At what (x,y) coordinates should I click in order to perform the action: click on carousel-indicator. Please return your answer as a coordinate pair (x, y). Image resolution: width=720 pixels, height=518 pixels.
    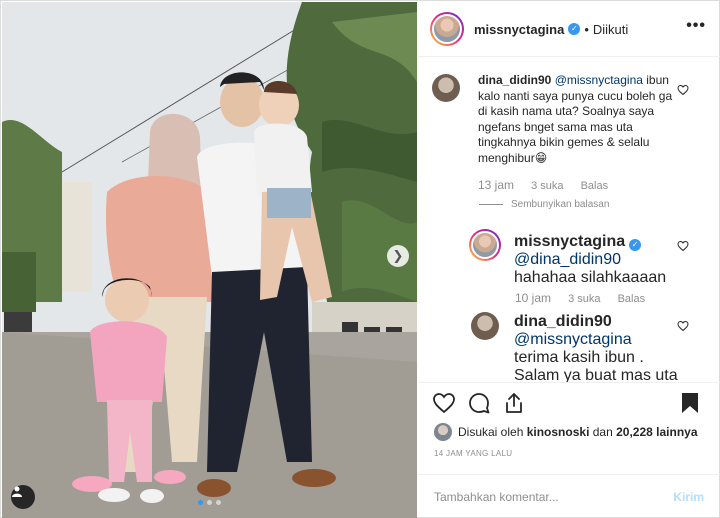
    Looking at the image, I should click on (209, 502).